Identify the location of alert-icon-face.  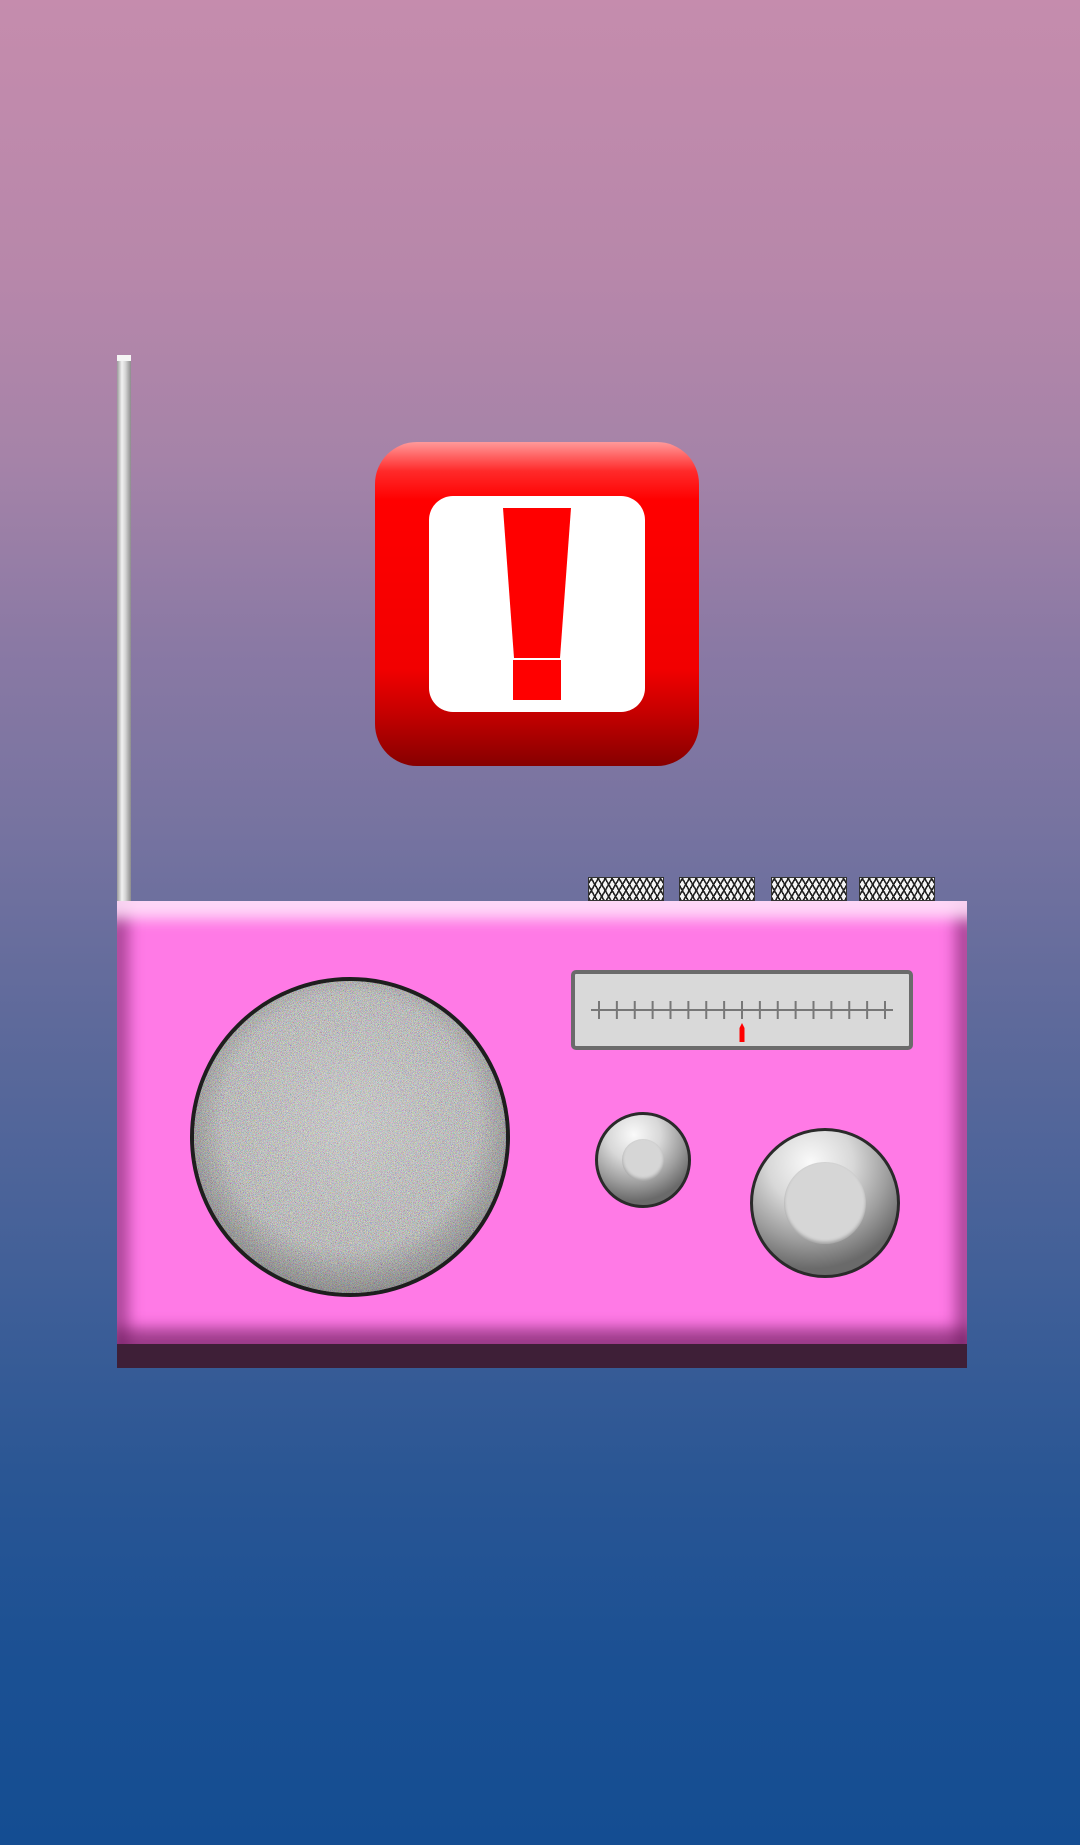
(537, 604).